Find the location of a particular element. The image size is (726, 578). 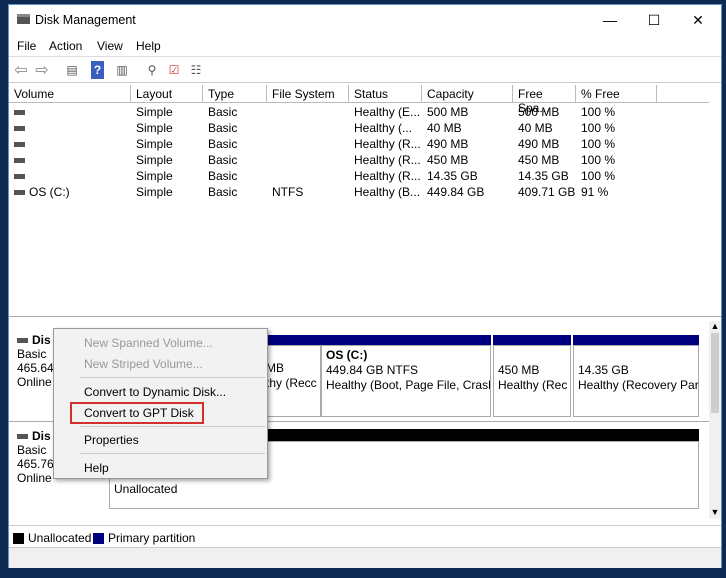

minimize-button: — is located at coordinates (610, 20).